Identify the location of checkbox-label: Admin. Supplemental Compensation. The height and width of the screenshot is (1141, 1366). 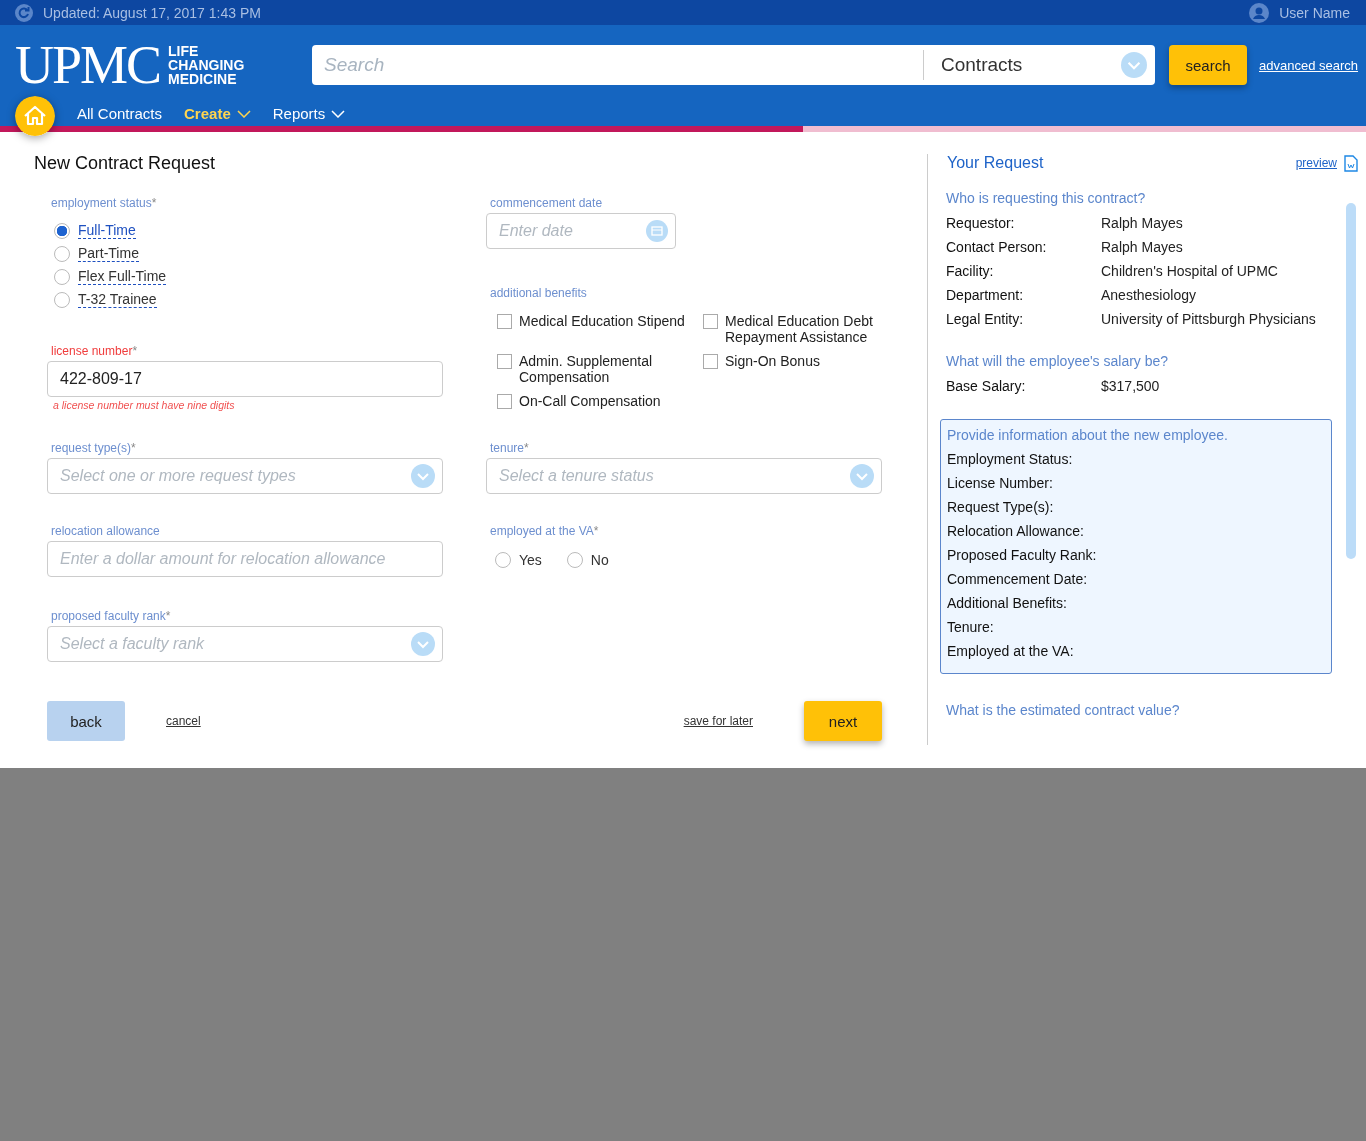
(611, 369).